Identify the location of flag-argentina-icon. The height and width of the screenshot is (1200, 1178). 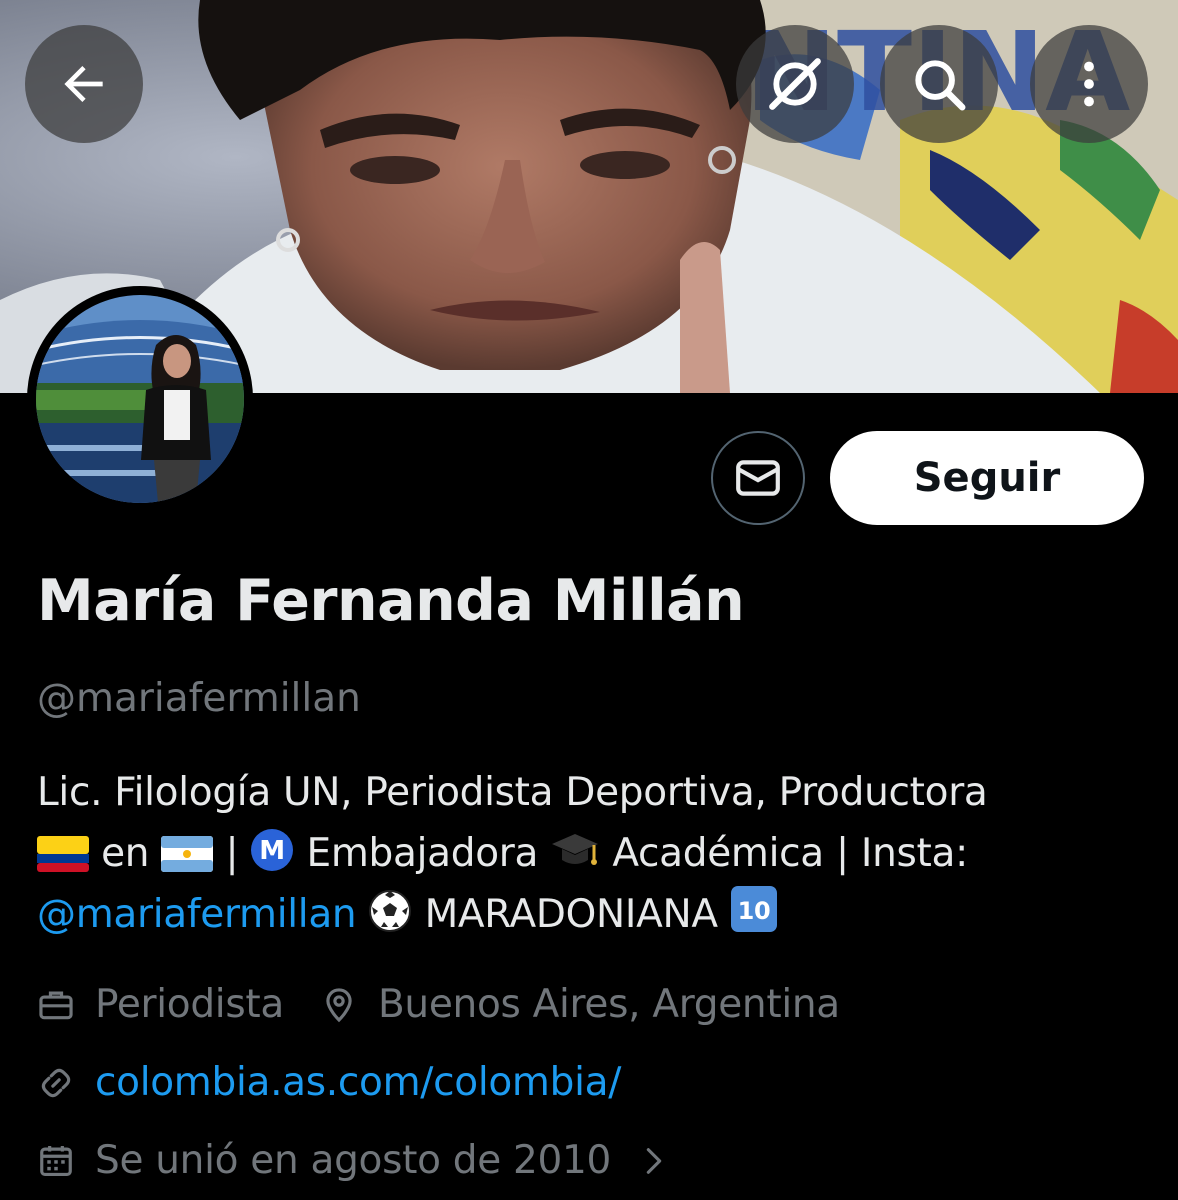
(187, 854).